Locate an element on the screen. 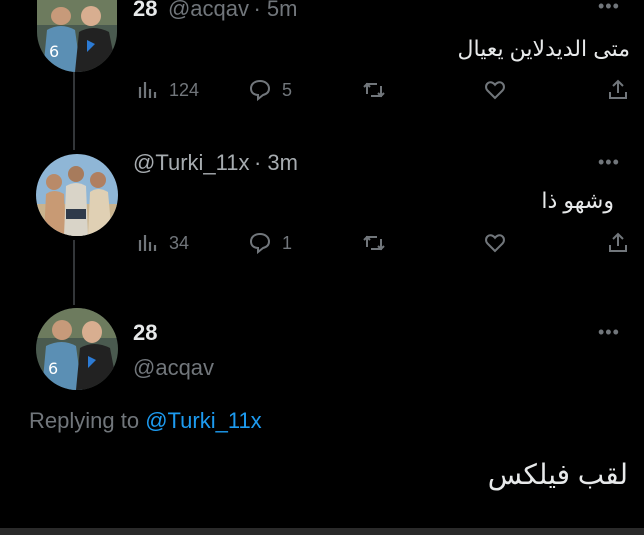  reply-button: 5 is located at coordinates (270, 90).